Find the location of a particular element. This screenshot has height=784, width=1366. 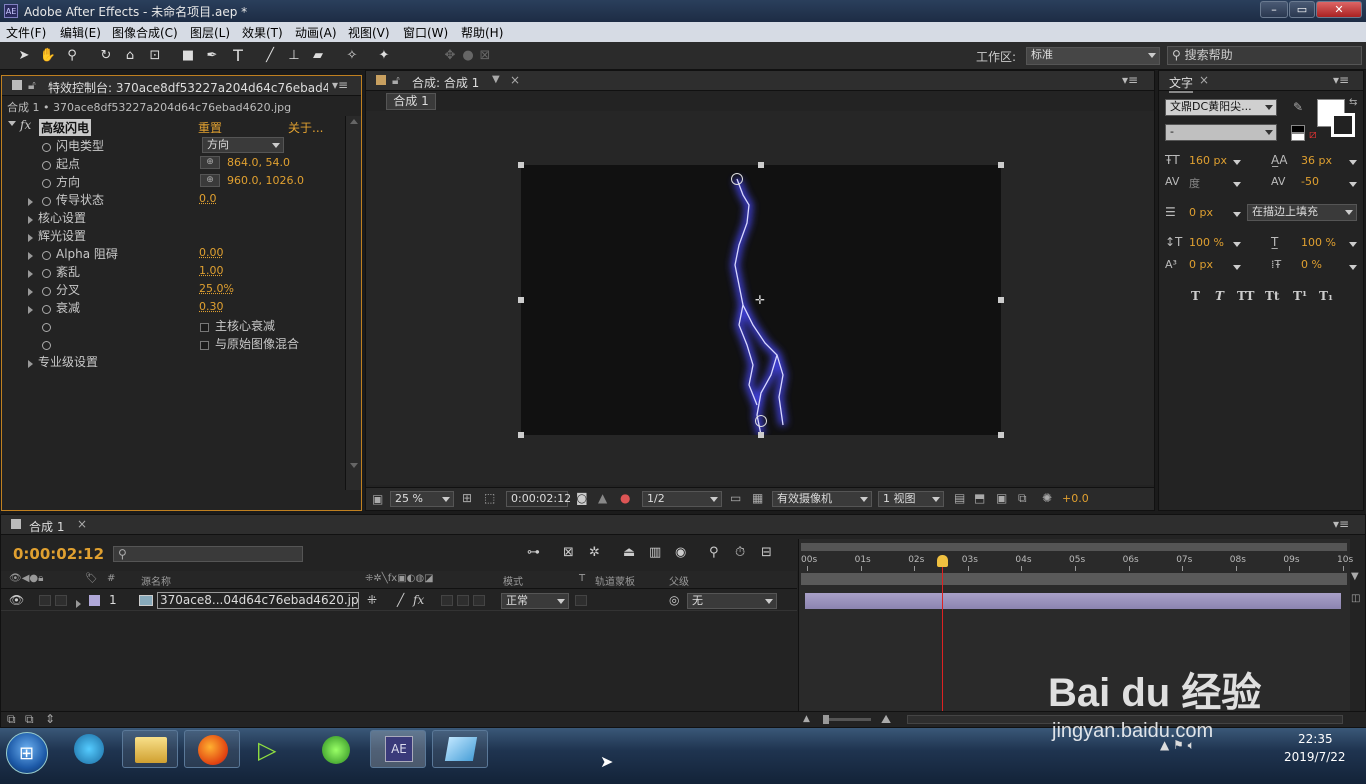

close-tab-icon: × is located at coordinates (515, 80).